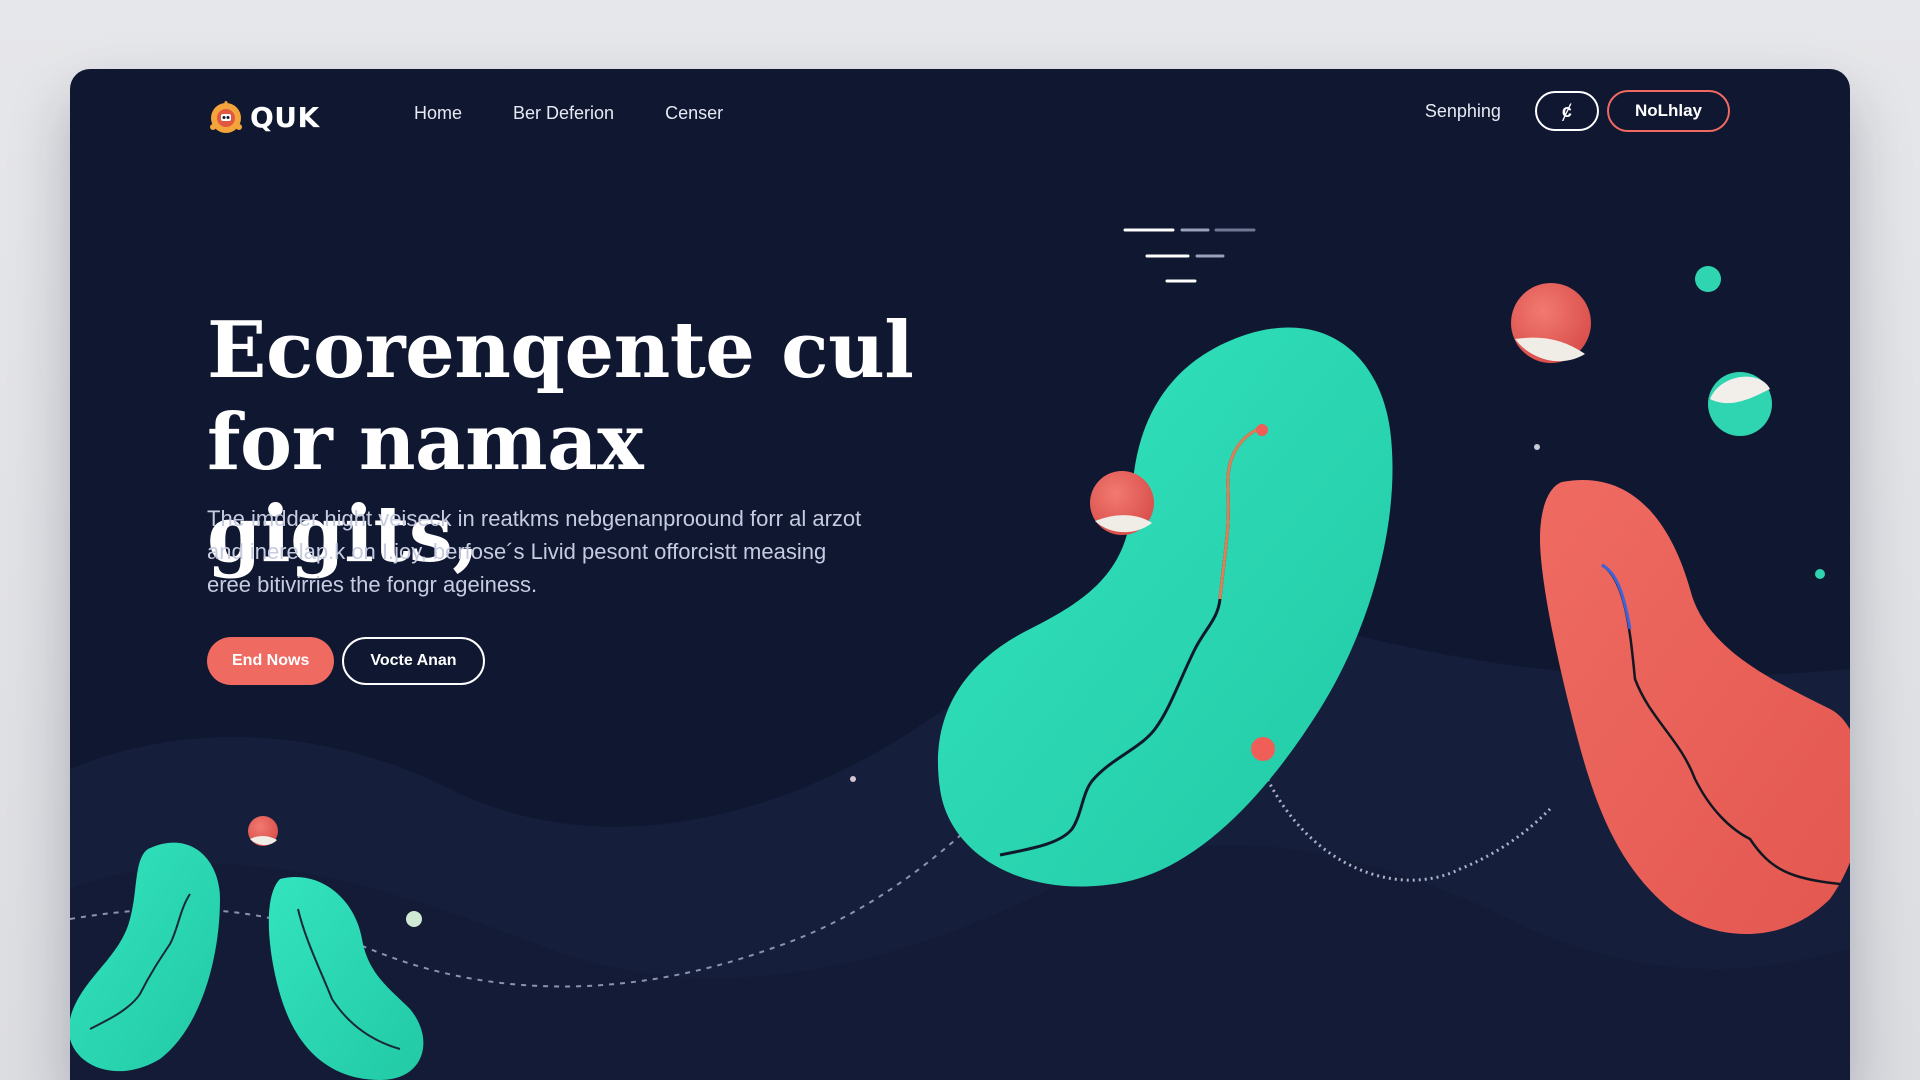 Image resolution: width=1920 pixels, height=1080 pixels. I want to click on nav-actions: Senphing ȼ NoLhlay, so click(1577, 111).